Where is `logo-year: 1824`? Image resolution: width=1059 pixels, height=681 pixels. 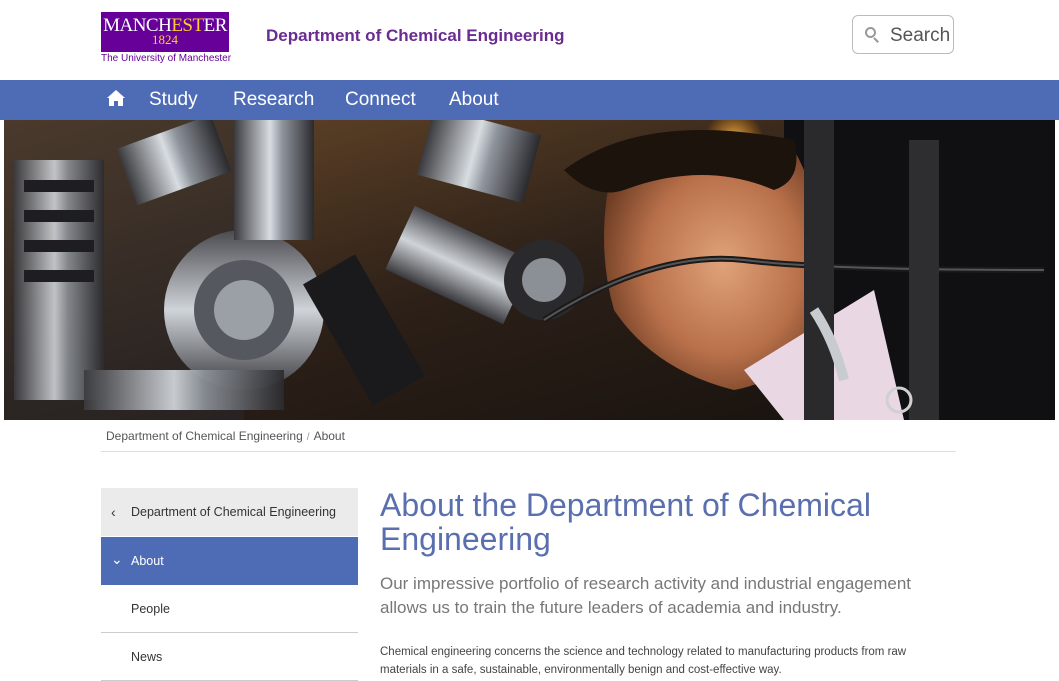
logo-year: 1824 is located at coordinates (165, 39).